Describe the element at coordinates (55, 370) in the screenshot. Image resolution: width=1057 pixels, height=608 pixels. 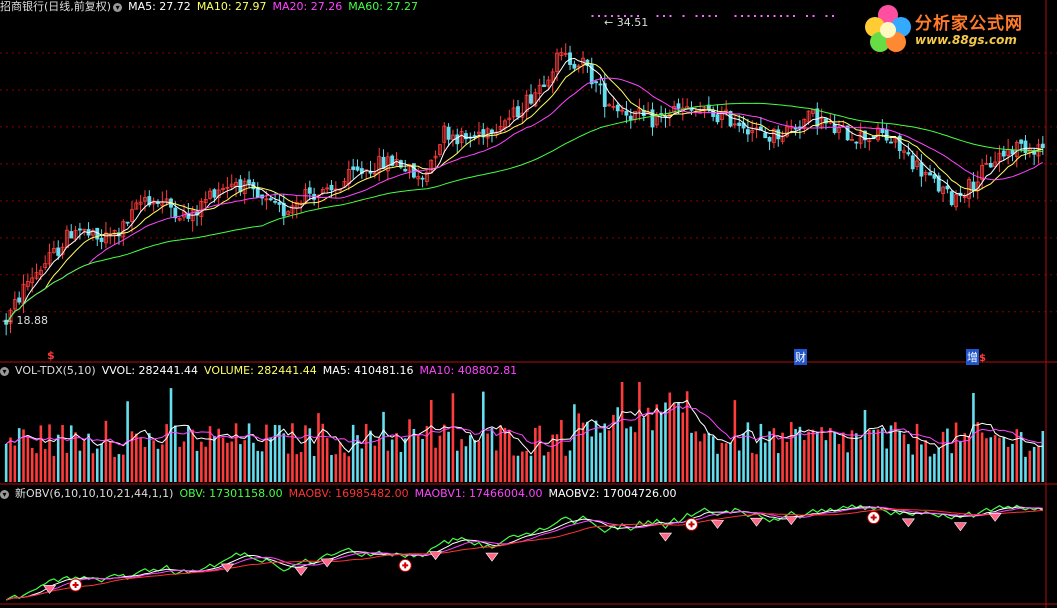
I see `vol-indicator-name: VOL-TDX(5,10)` at that location.